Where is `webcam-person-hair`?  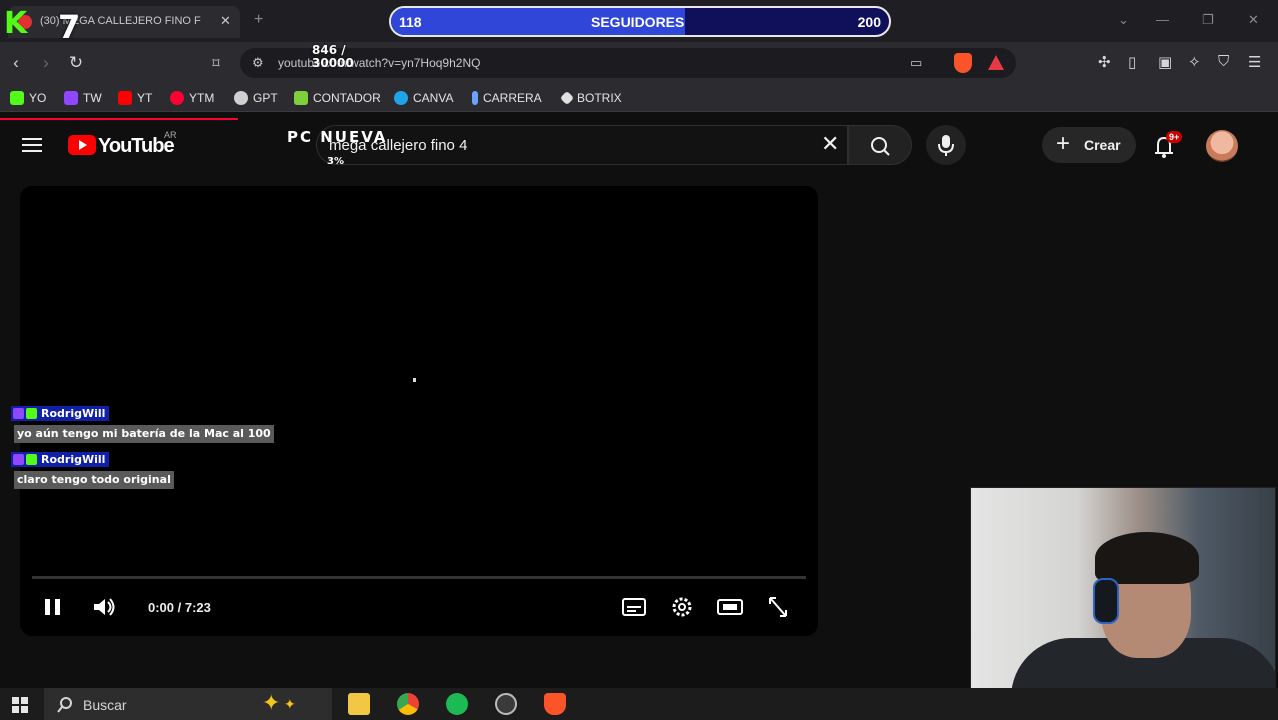 webcam-person-hair is located at coordinates (1147, 558).